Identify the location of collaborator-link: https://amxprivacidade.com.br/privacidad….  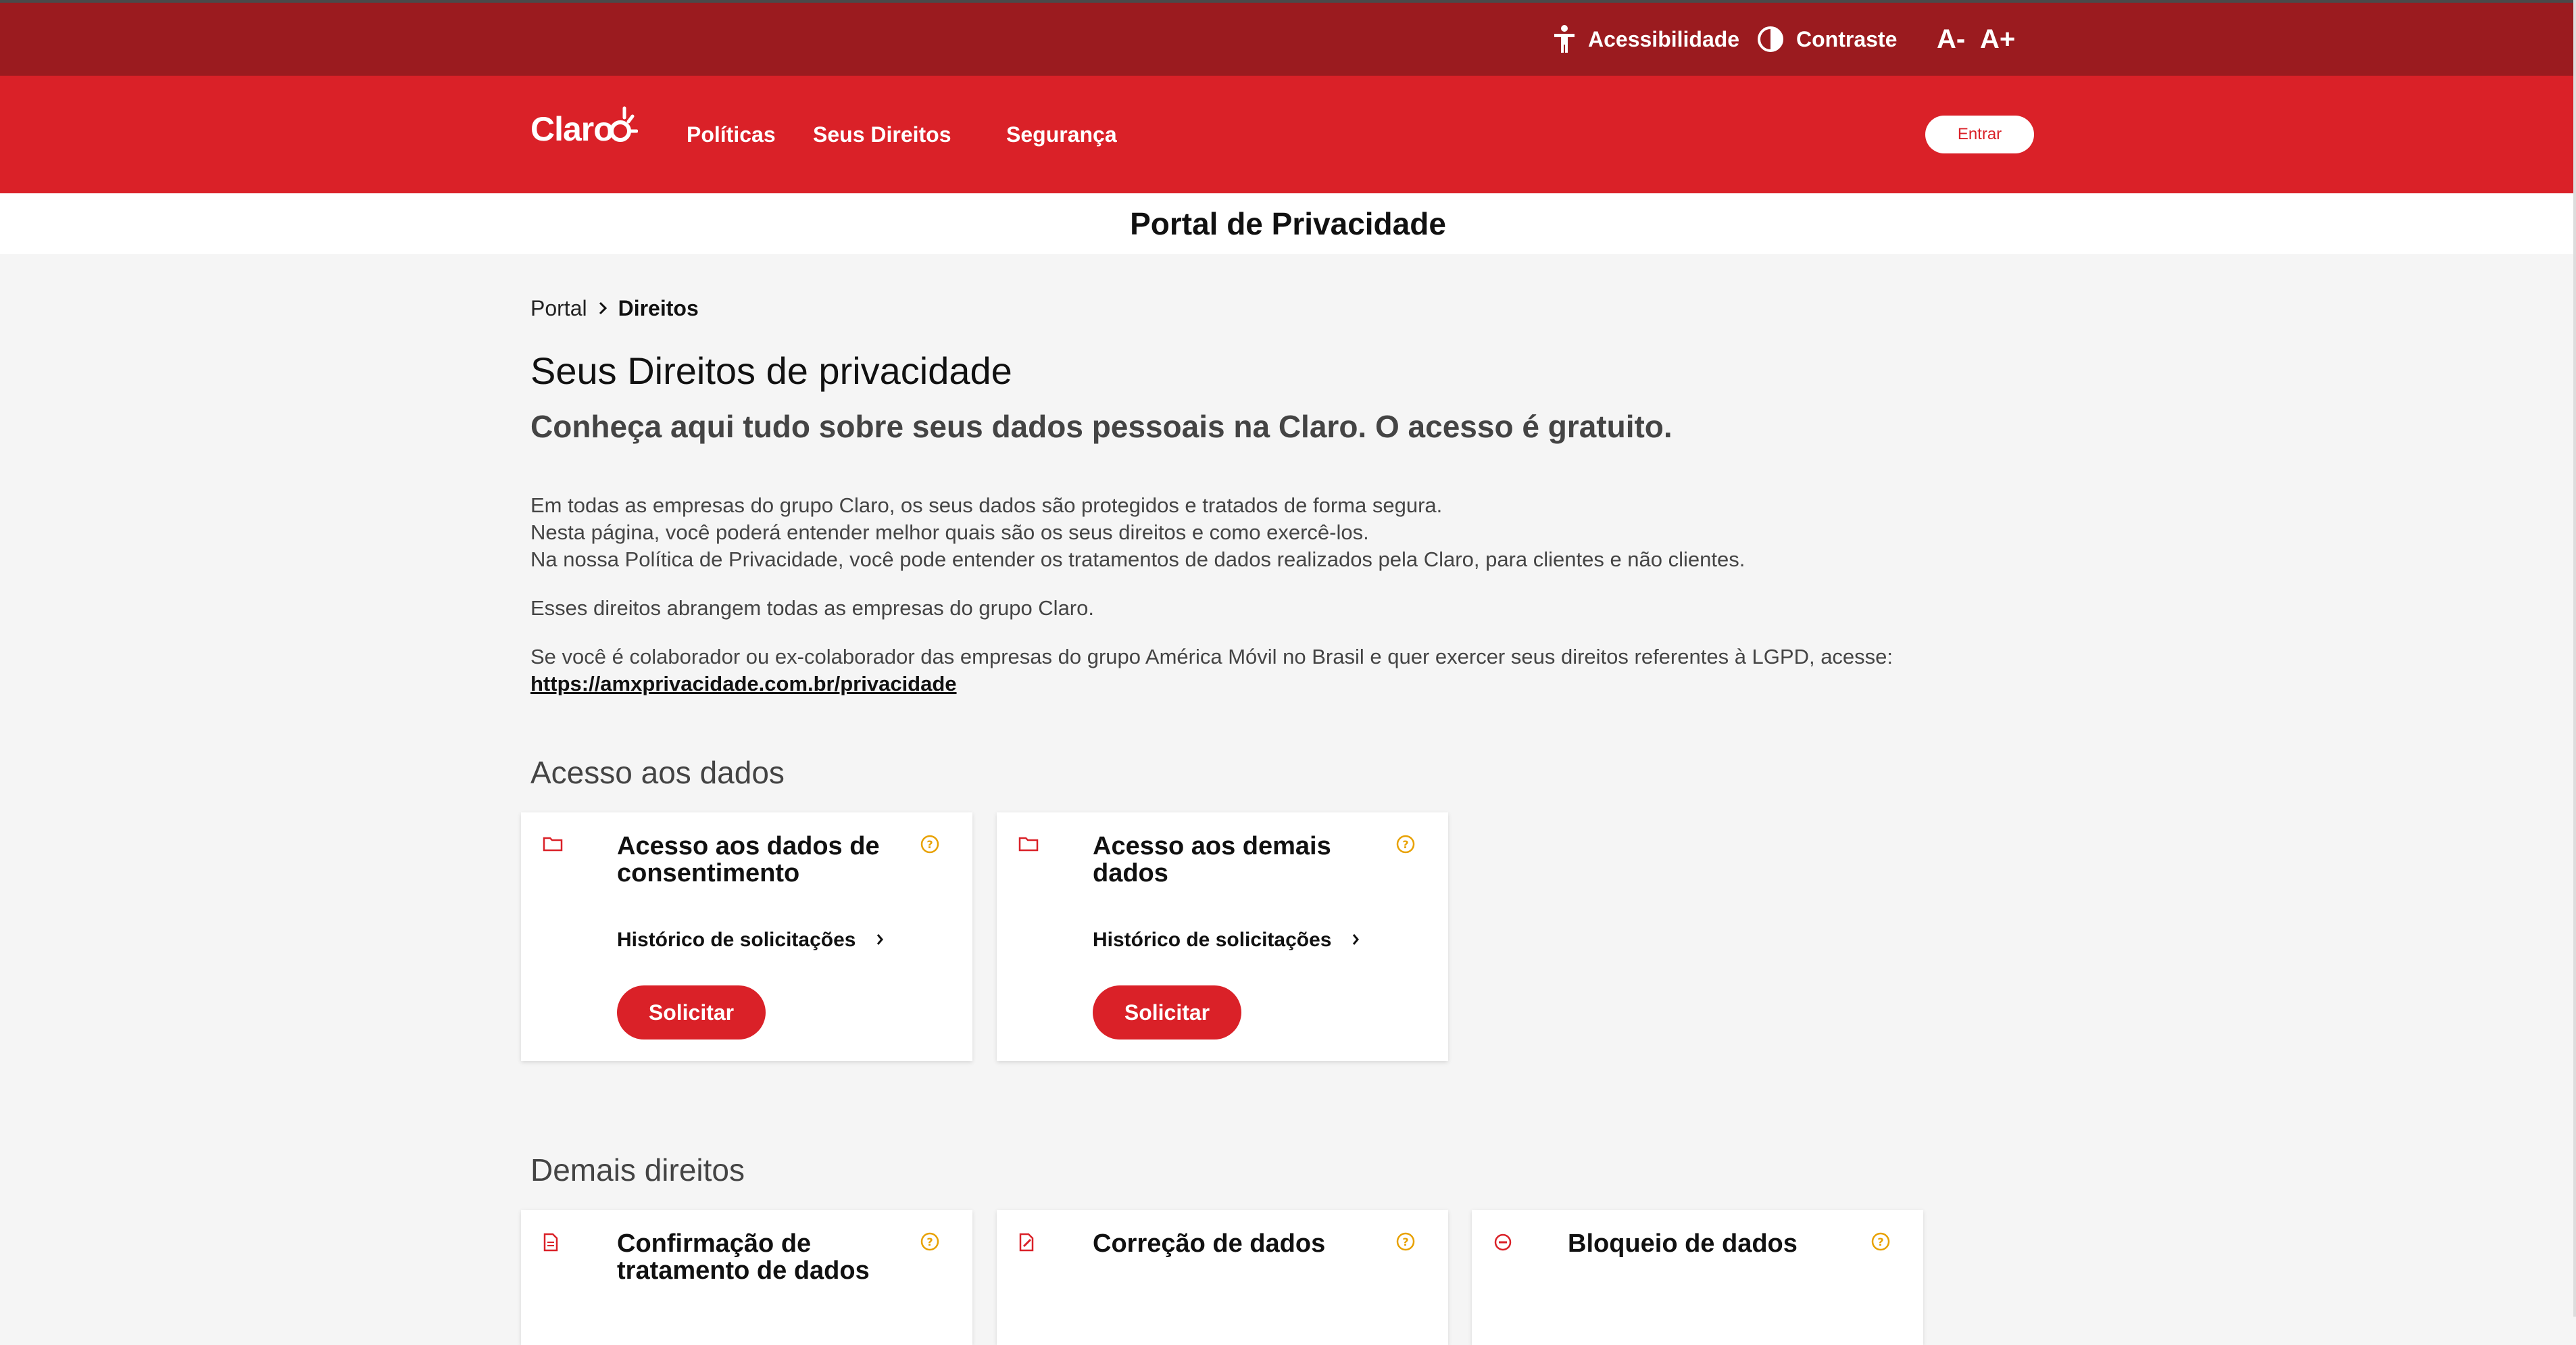
(744, 684).